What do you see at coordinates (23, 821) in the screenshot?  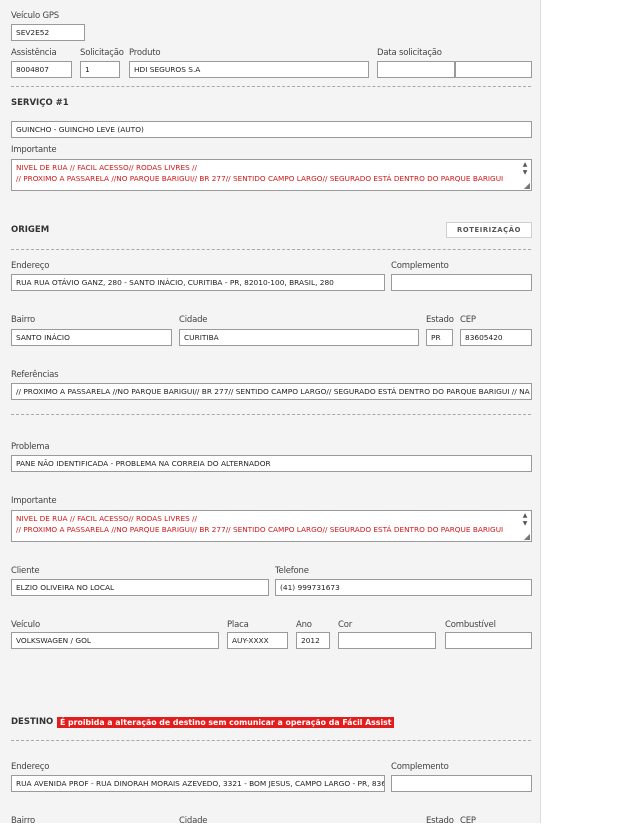 I see `destino-bairro-label: Bairro` at bounding box center [23, 821].